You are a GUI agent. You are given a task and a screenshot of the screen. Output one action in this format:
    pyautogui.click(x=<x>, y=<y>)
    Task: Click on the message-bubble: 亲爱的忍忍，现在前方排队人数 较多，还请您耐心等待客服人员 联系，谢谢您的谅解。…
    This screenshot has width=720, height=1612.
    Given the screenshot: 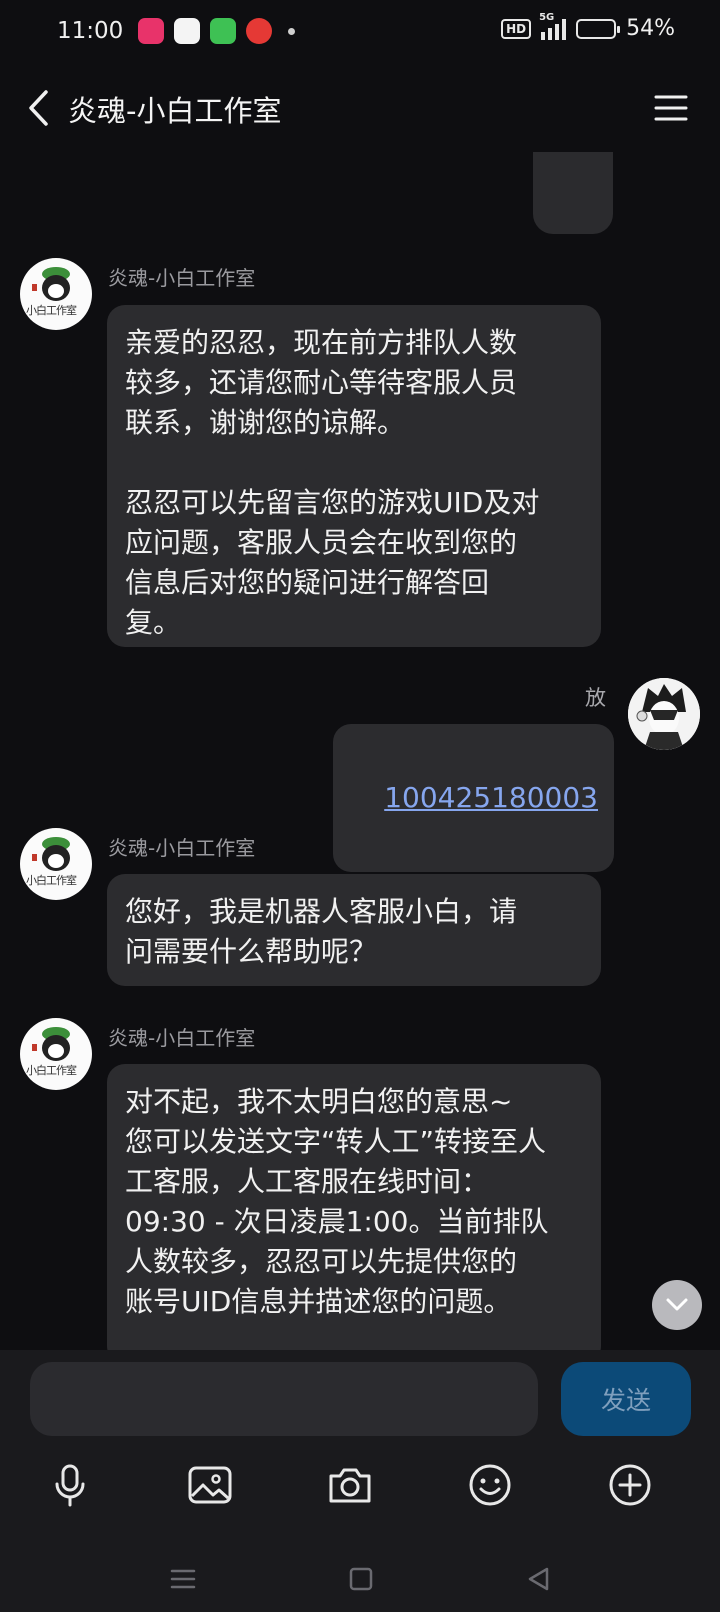 What is the action you would take?
    pyautogui.click(x=354, y=476)
    